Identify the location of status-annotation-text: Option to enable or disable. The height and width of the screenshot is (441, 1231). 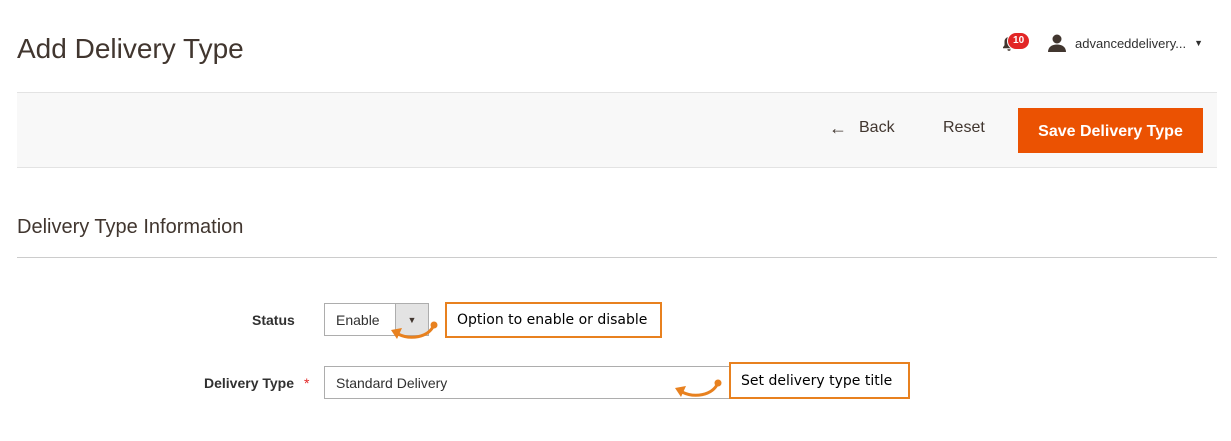
(552, 320).